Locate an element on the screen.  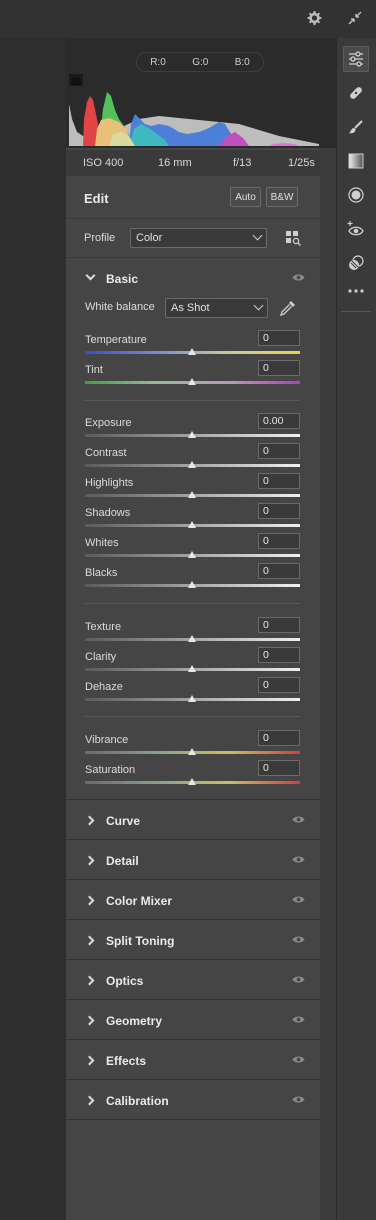
blue-readout: B:0 is located at coordinates (242, 62).